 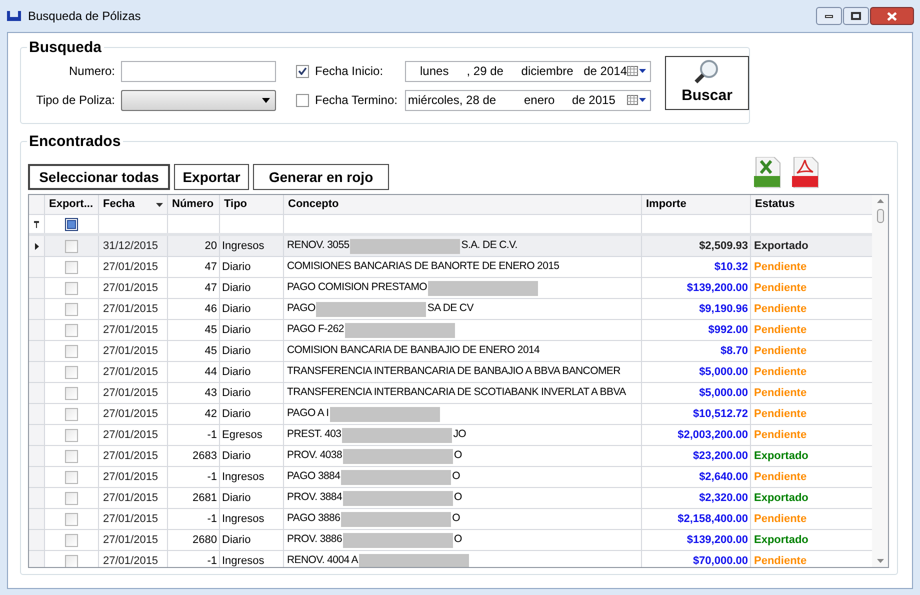 What do you see at coordinates (696, 414) in the screenshot?
I see `table-cell: $10,512.72` at bounding box center [696, 414].